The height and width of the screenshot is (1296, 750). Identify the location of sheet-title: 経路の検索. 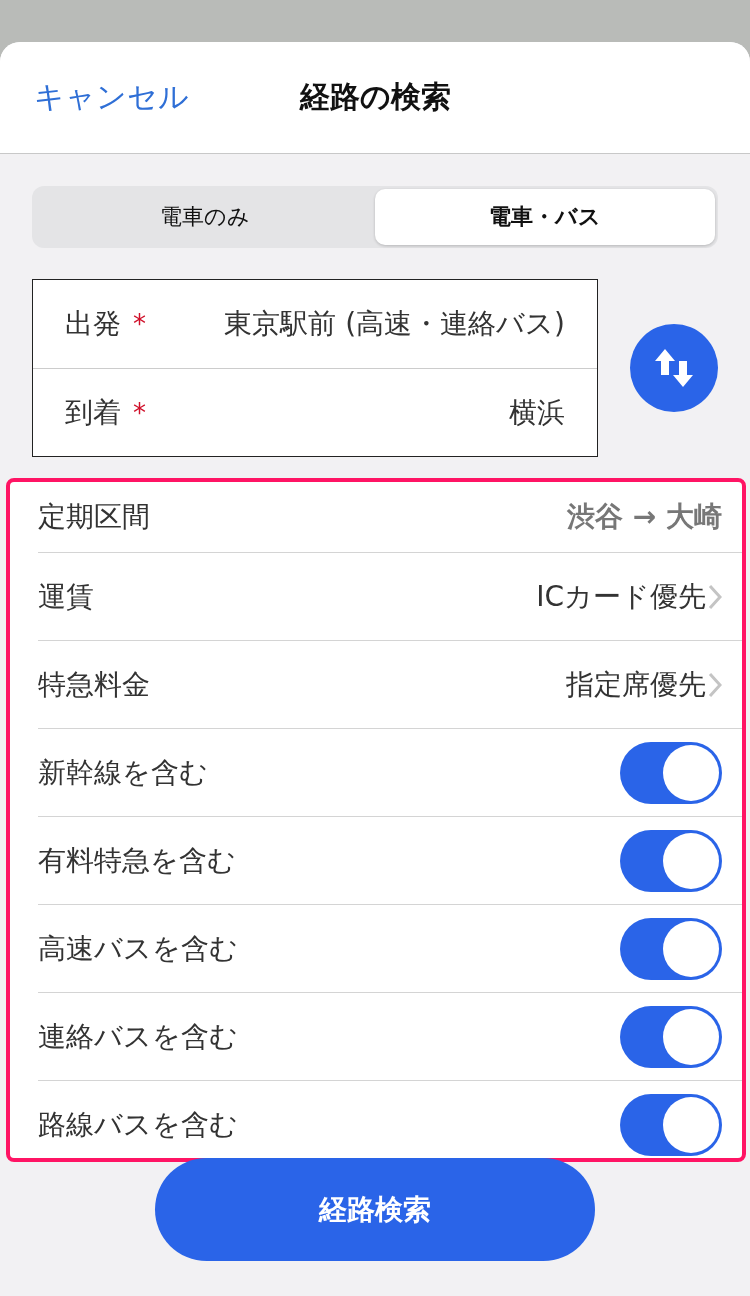
(375, 97).